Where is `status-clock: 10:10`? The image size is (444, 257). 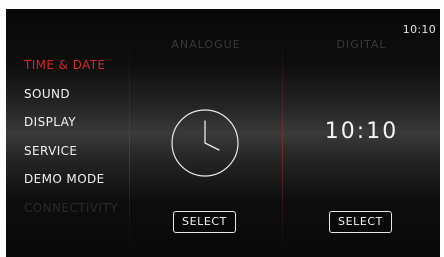
status-clock: 10:10 is located at coordinates (419, 29).